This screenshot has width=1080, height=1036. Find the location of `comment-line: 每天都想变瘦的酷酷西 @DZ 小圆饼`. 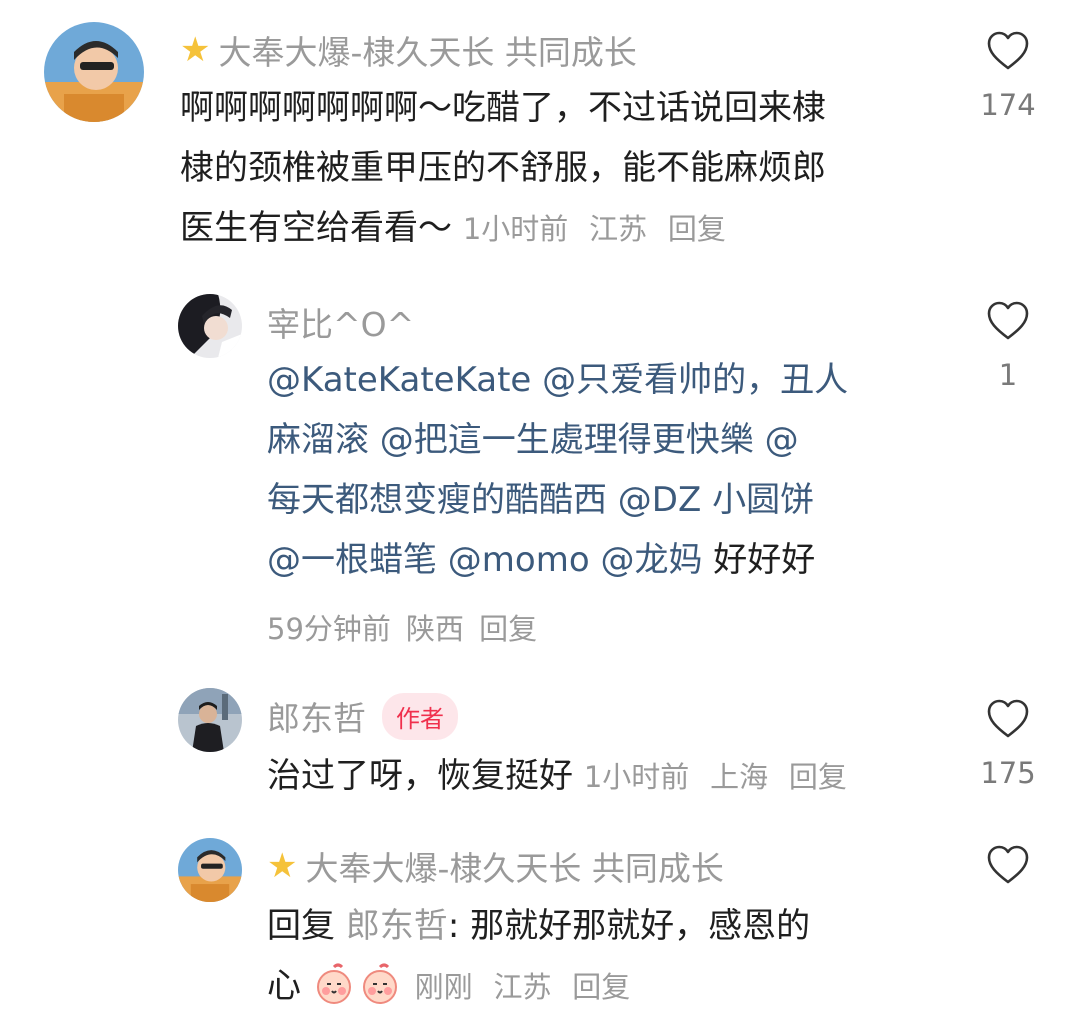

comment-line: 每天都想变瘦的酷酷西 @DZ 小圆饼 is located at coordinates (607, 500).